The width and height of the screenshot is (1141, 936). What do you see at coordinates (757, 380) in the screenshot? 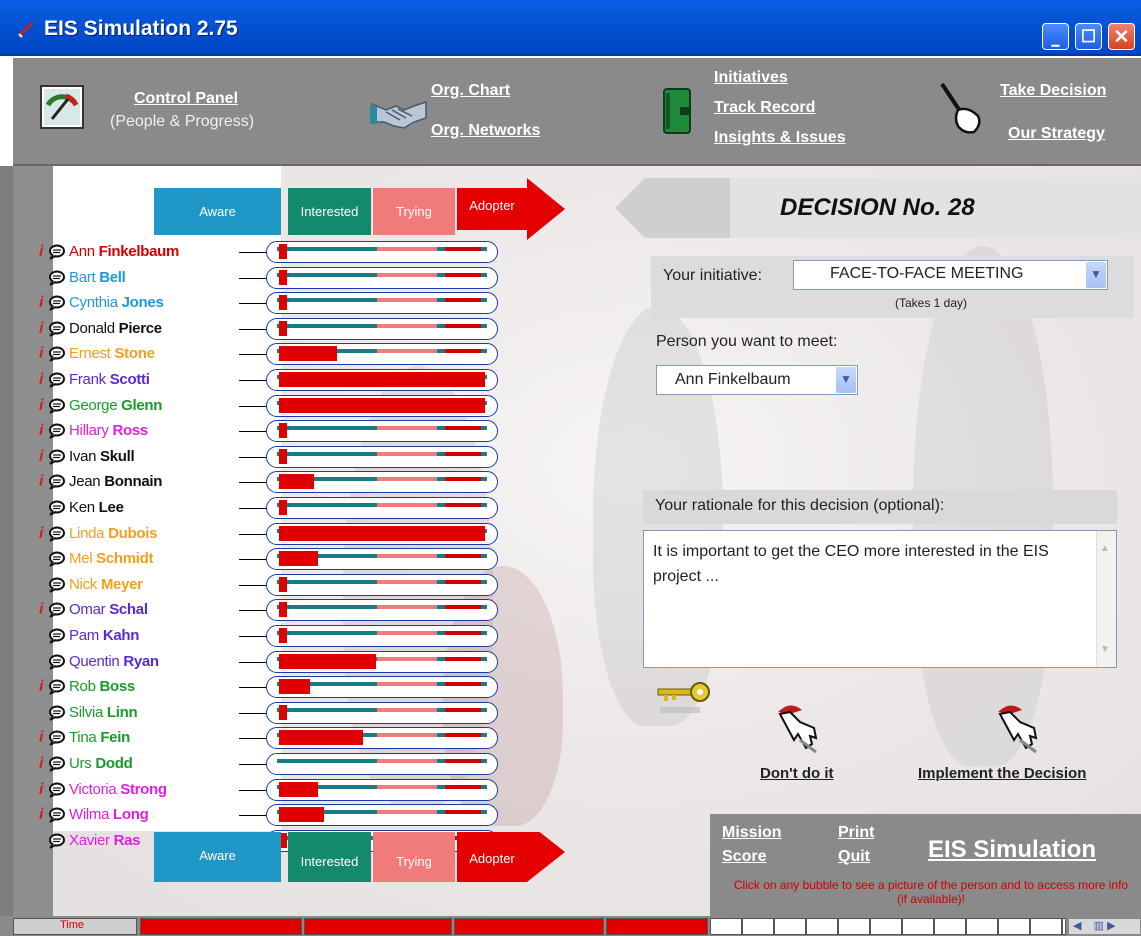
I see `person-select: Ann Finkelbaum ▼` at bounding box center [757, 380].